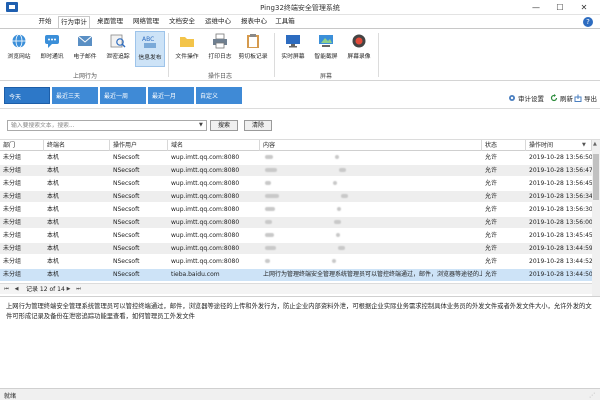 This screenshot has width=600, height=400. I want to click on clipboard-record-button: 剪切板记录, so click(253, 49).